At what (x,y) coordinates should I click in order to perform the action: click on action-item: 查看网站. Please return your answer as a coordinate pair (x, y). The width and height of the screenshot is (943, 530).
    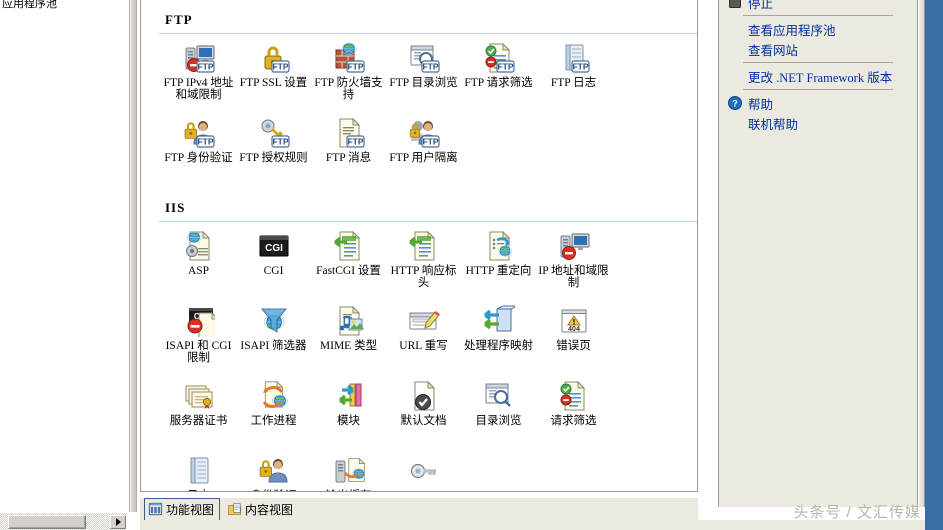
    Looking at the image, I should click on (812, 49).